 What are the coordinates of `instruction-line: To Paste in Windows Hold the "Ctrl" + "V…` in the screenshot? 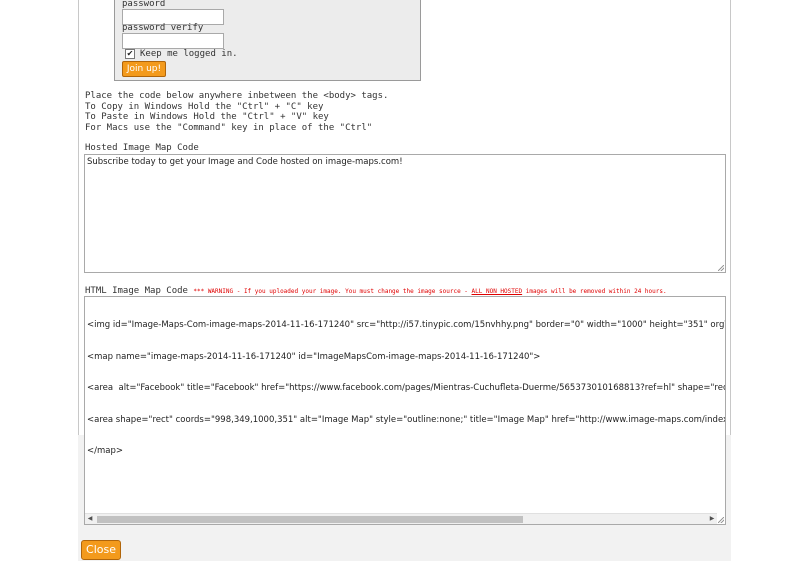 It's located at (207, 117).